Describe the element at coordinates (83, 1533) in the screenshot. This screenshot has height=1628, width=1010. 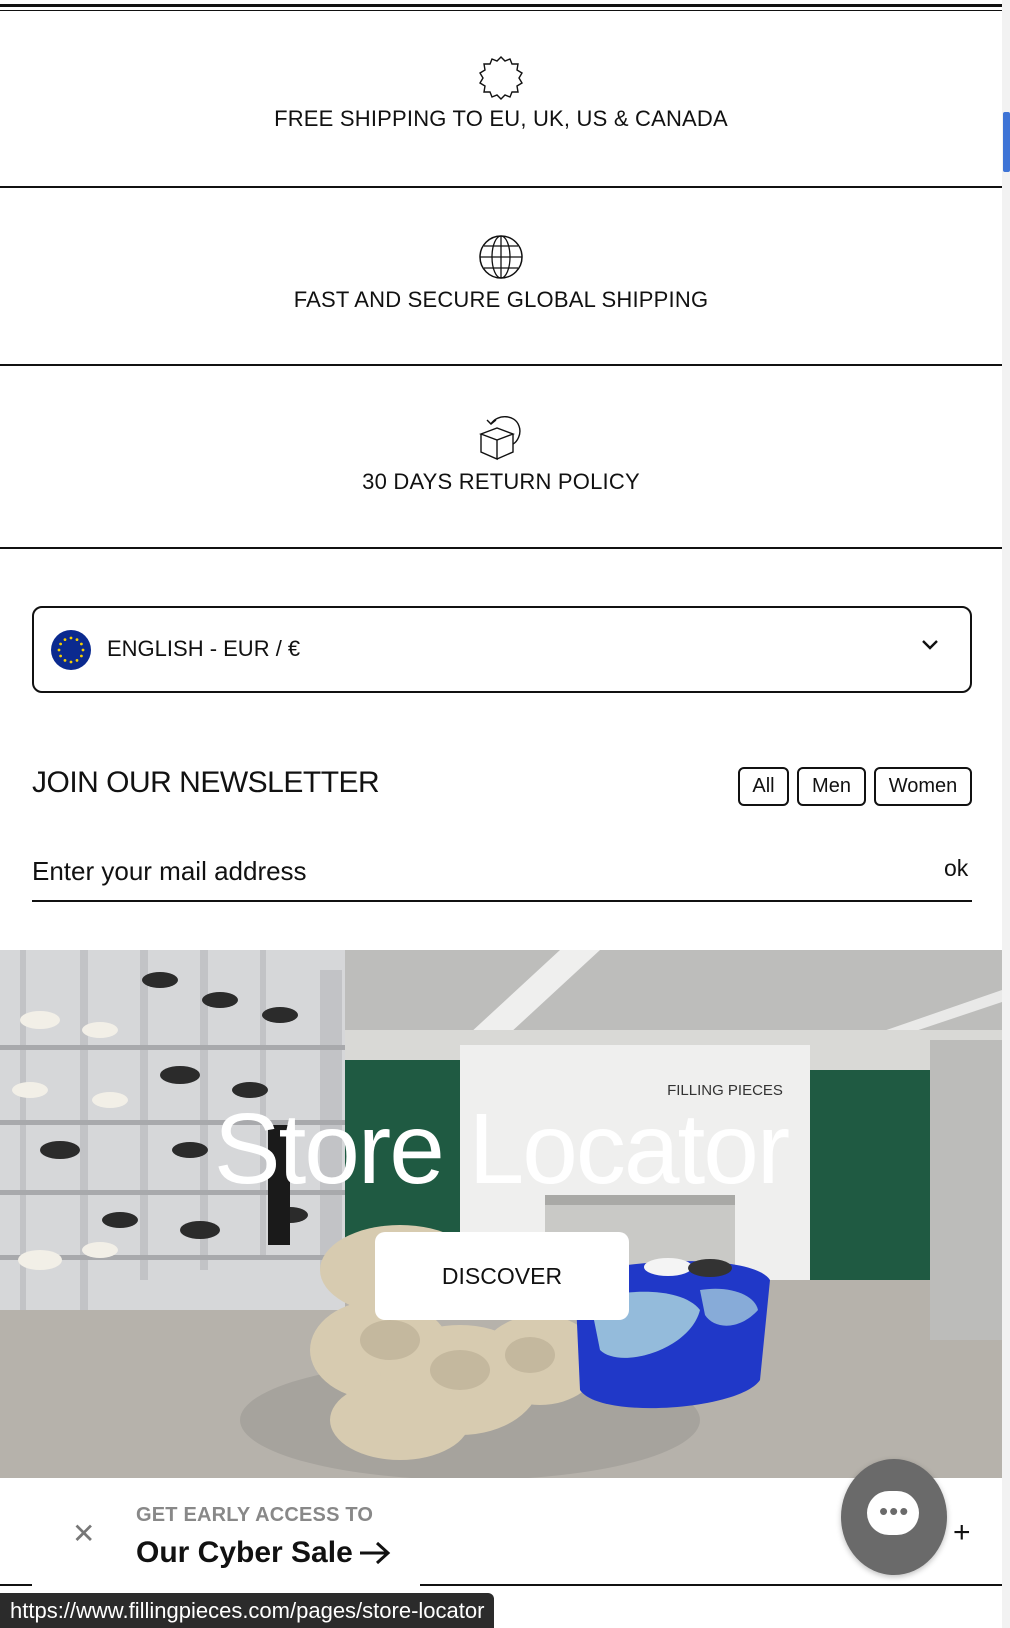
I see `close-icon: ✕` at that location.